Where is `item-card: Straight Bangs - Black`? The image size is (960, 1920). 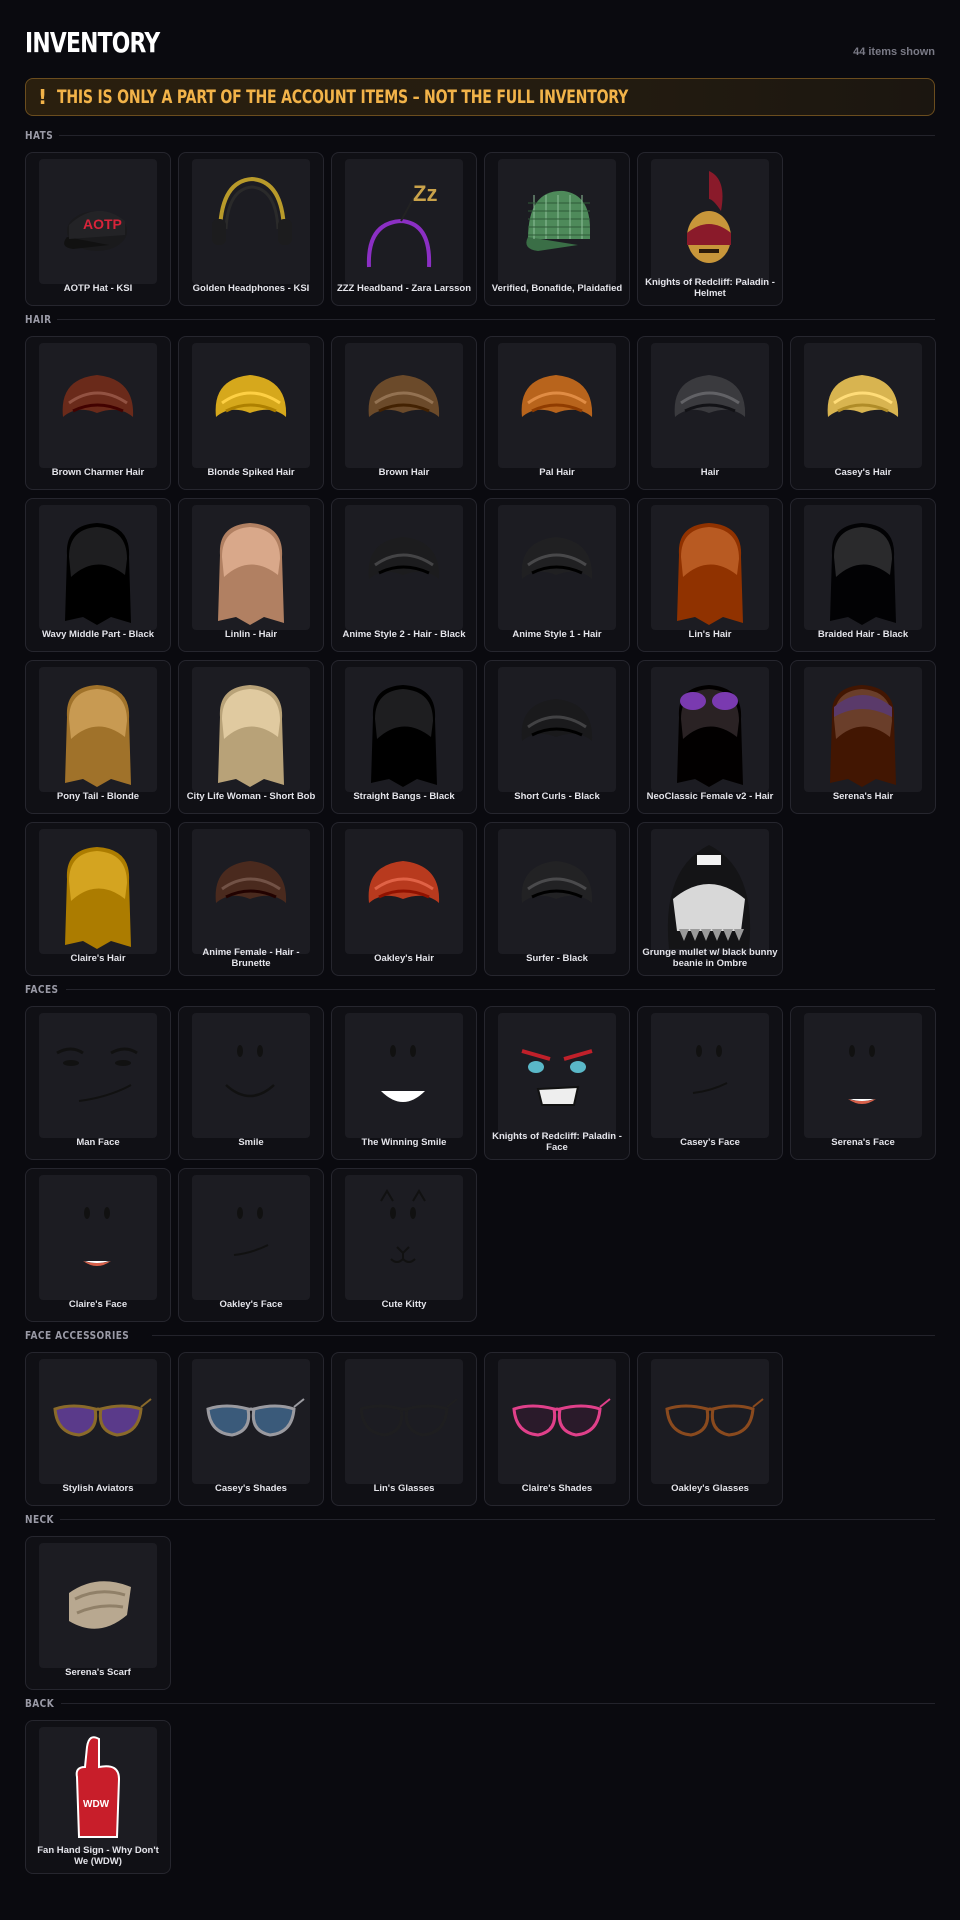 item-card: Straight Bangs - Black is located at coordinates (404, 737).